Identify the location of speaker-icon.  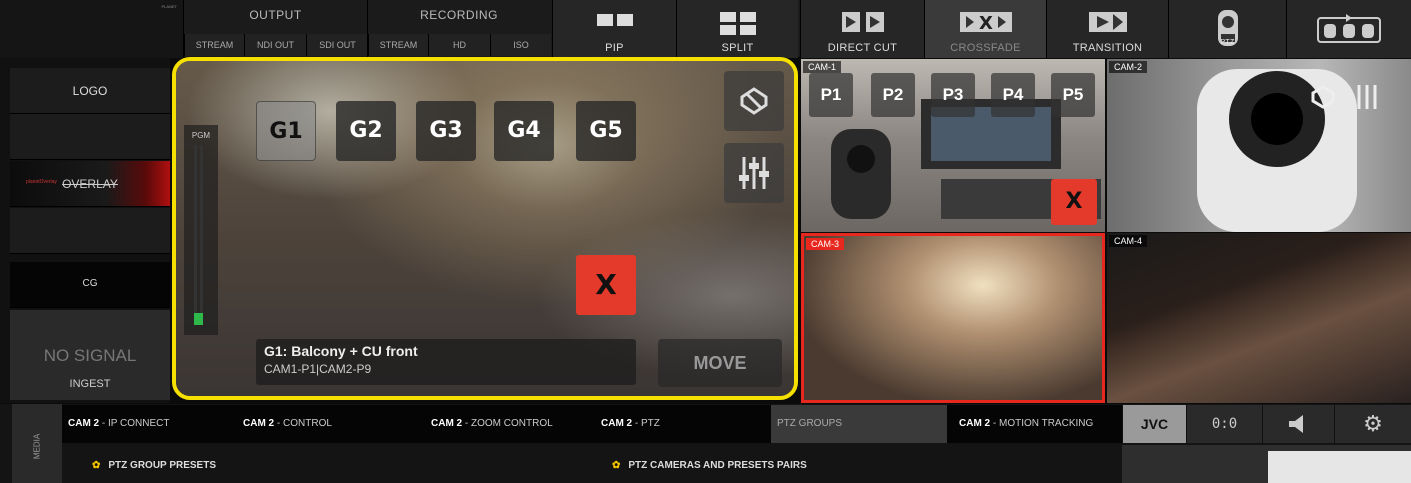
(1295, 424).